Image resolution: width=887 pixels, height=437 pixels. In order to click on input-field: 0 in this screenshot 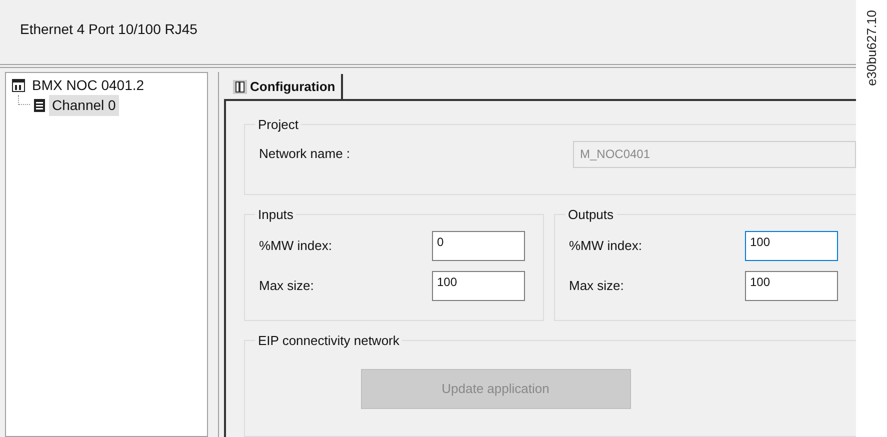, I will do `click(478, 245)`.